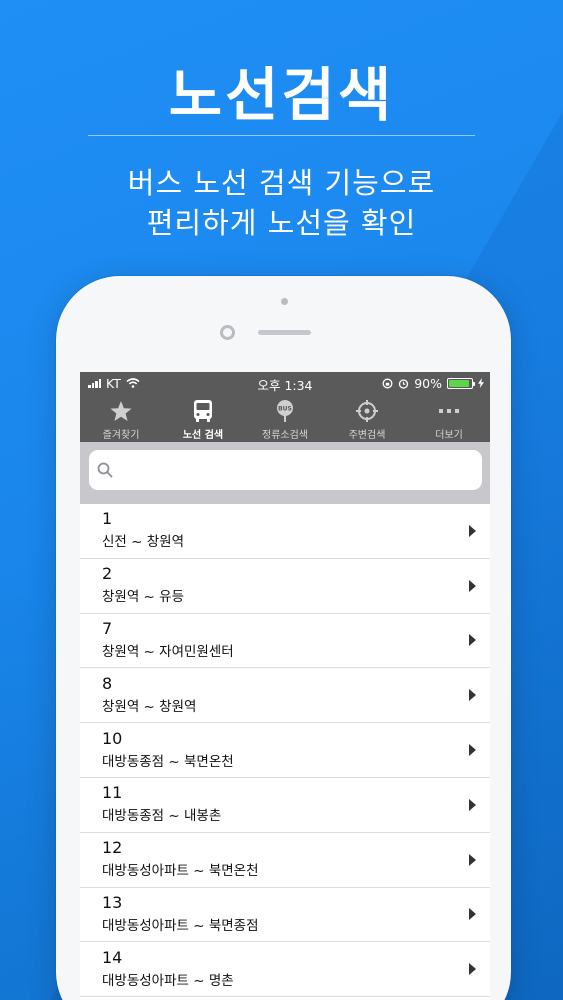  Describe the element at coordinates (285, 531) in the screenshot. I see `list-item: 1 신전 ~ 창원역` at that location.